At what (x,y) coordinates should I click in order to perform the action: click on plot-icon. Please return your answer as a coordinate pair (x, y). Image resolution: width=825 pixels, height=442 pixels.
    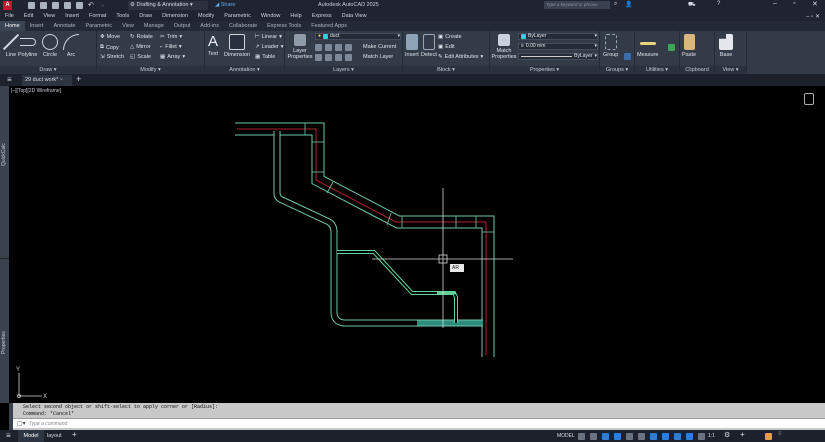
    Looking at the image, I should click on (67, 5).